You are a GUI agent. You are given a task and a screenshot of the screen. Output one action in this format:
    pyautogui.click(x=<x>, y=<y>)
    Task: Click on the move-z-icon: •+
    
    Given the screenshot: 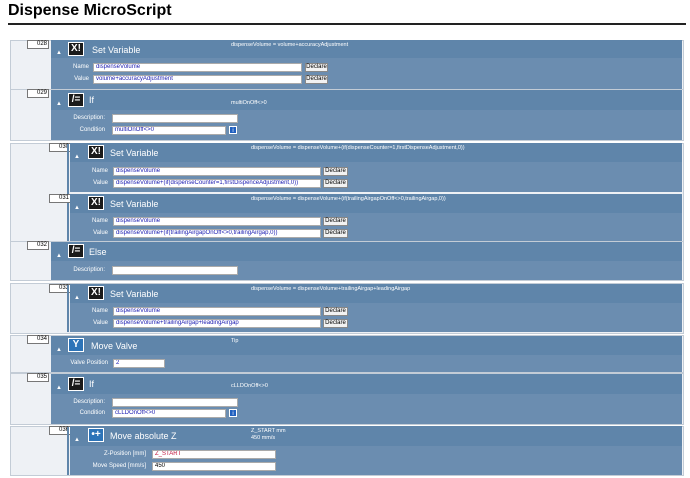 What is the action you would take?
    pyautogui.click(x=96, y=435)
    